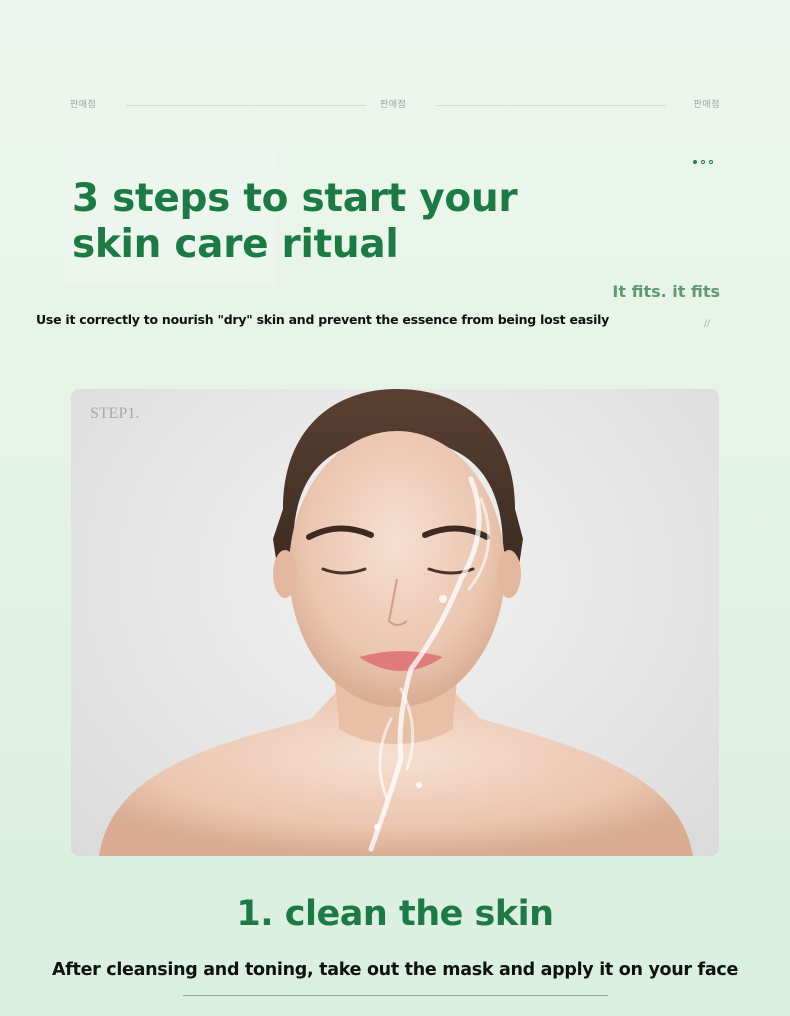 The width and height of the screenshot is (790, 1016). Describe the element at coordinates (395, 995) in the screenshot. I see `bottom-divider` at that location.